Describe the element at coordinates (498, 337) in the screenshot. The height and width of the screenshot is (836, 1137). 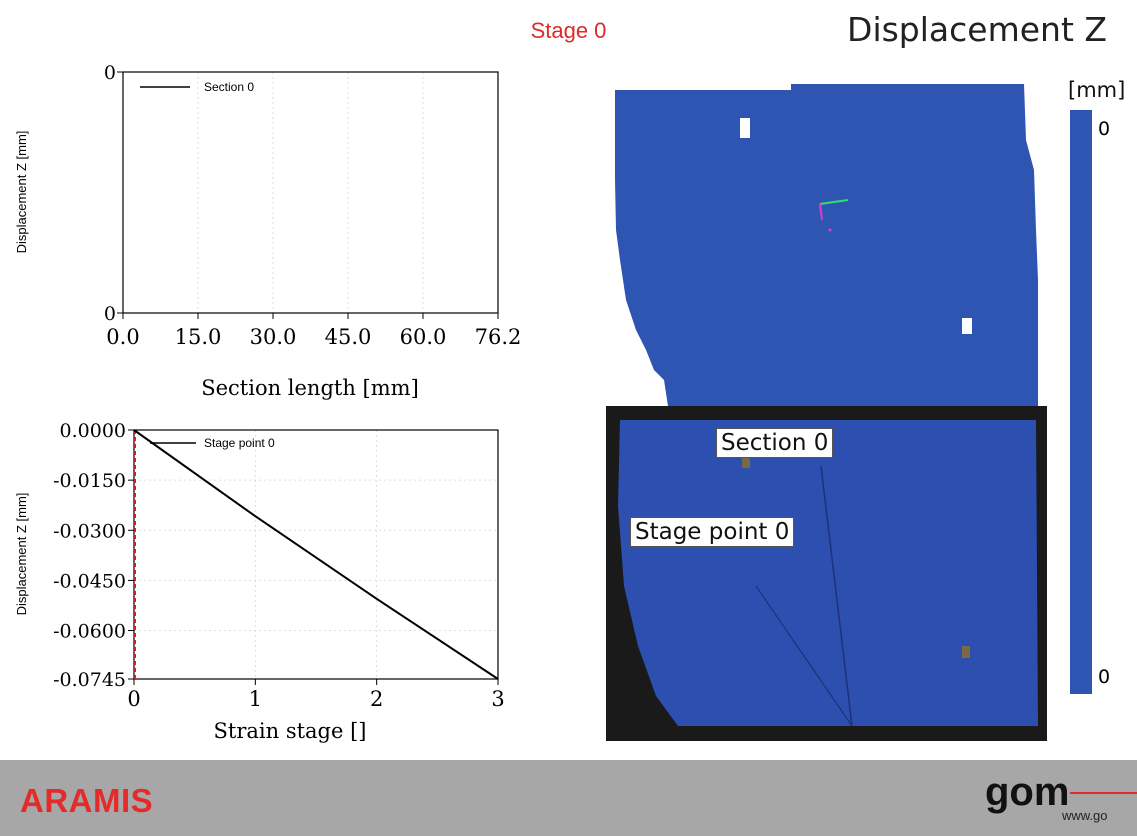
I see `x-tick-label: 76.2` at that location.